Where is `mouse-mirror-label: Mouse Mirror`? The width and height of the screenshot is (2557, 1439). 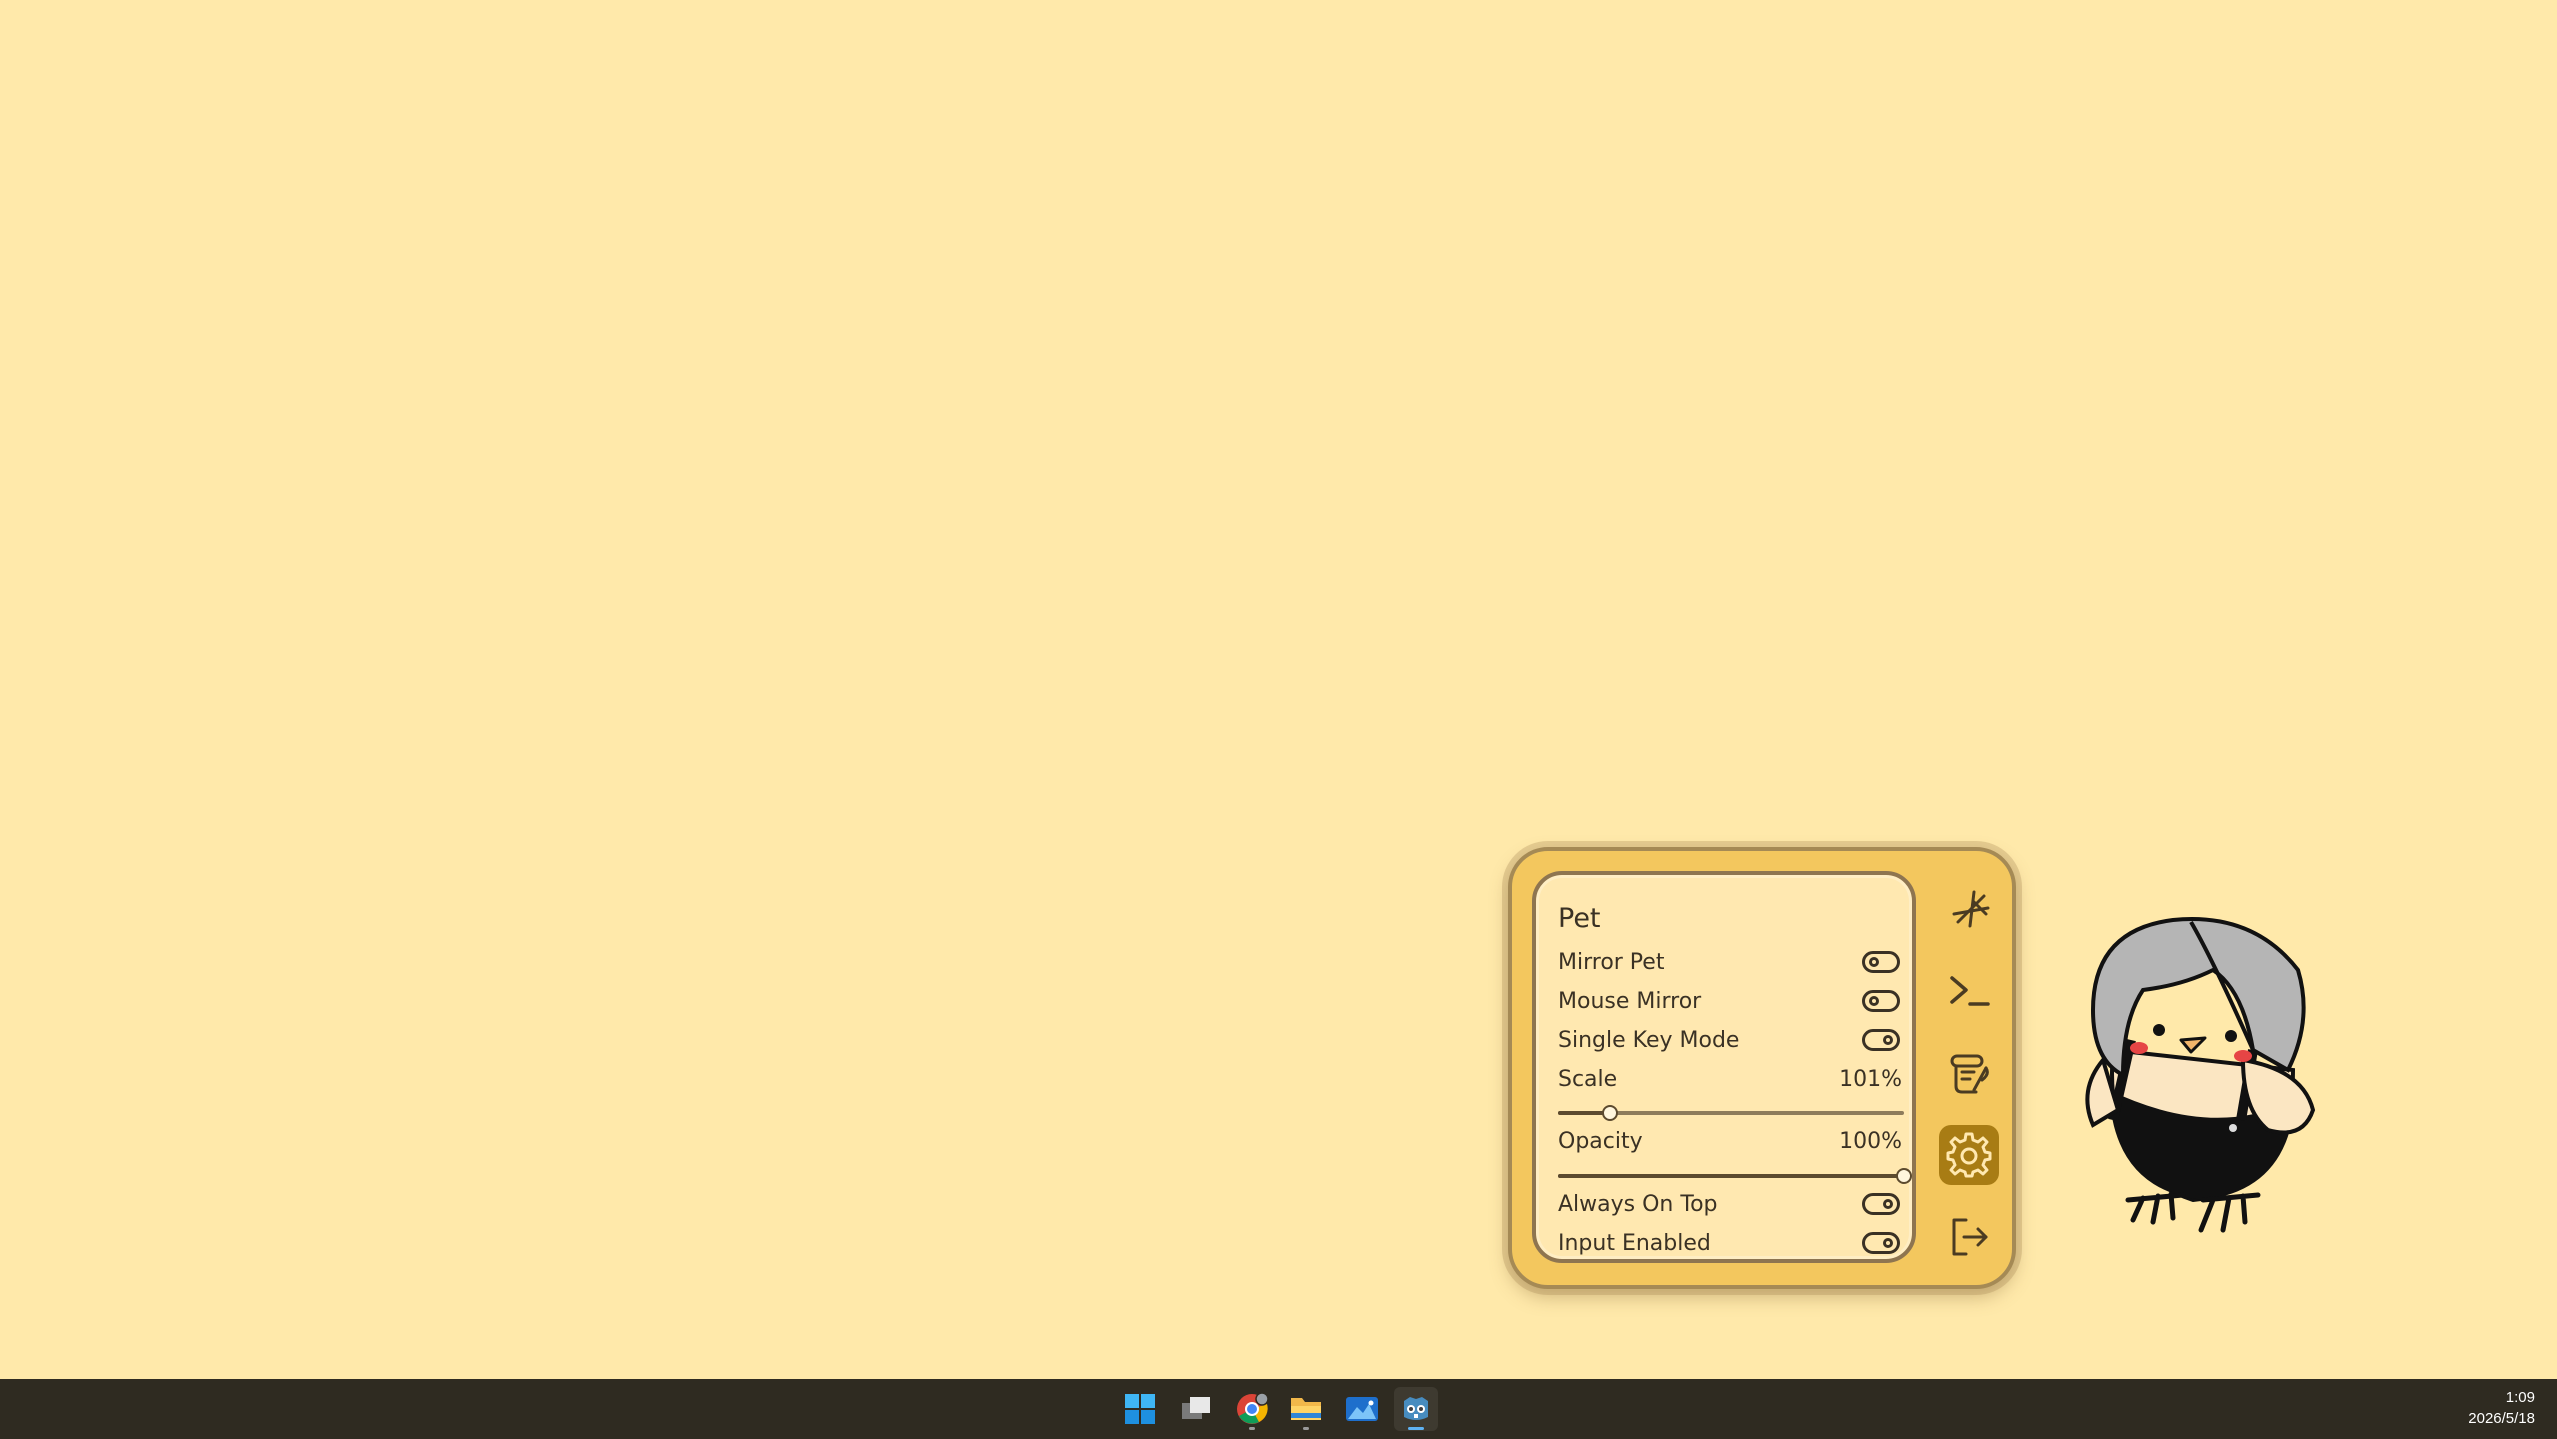 mouse-mirror-label: Mouse Mirror is located at coordinates (1630, 1001).